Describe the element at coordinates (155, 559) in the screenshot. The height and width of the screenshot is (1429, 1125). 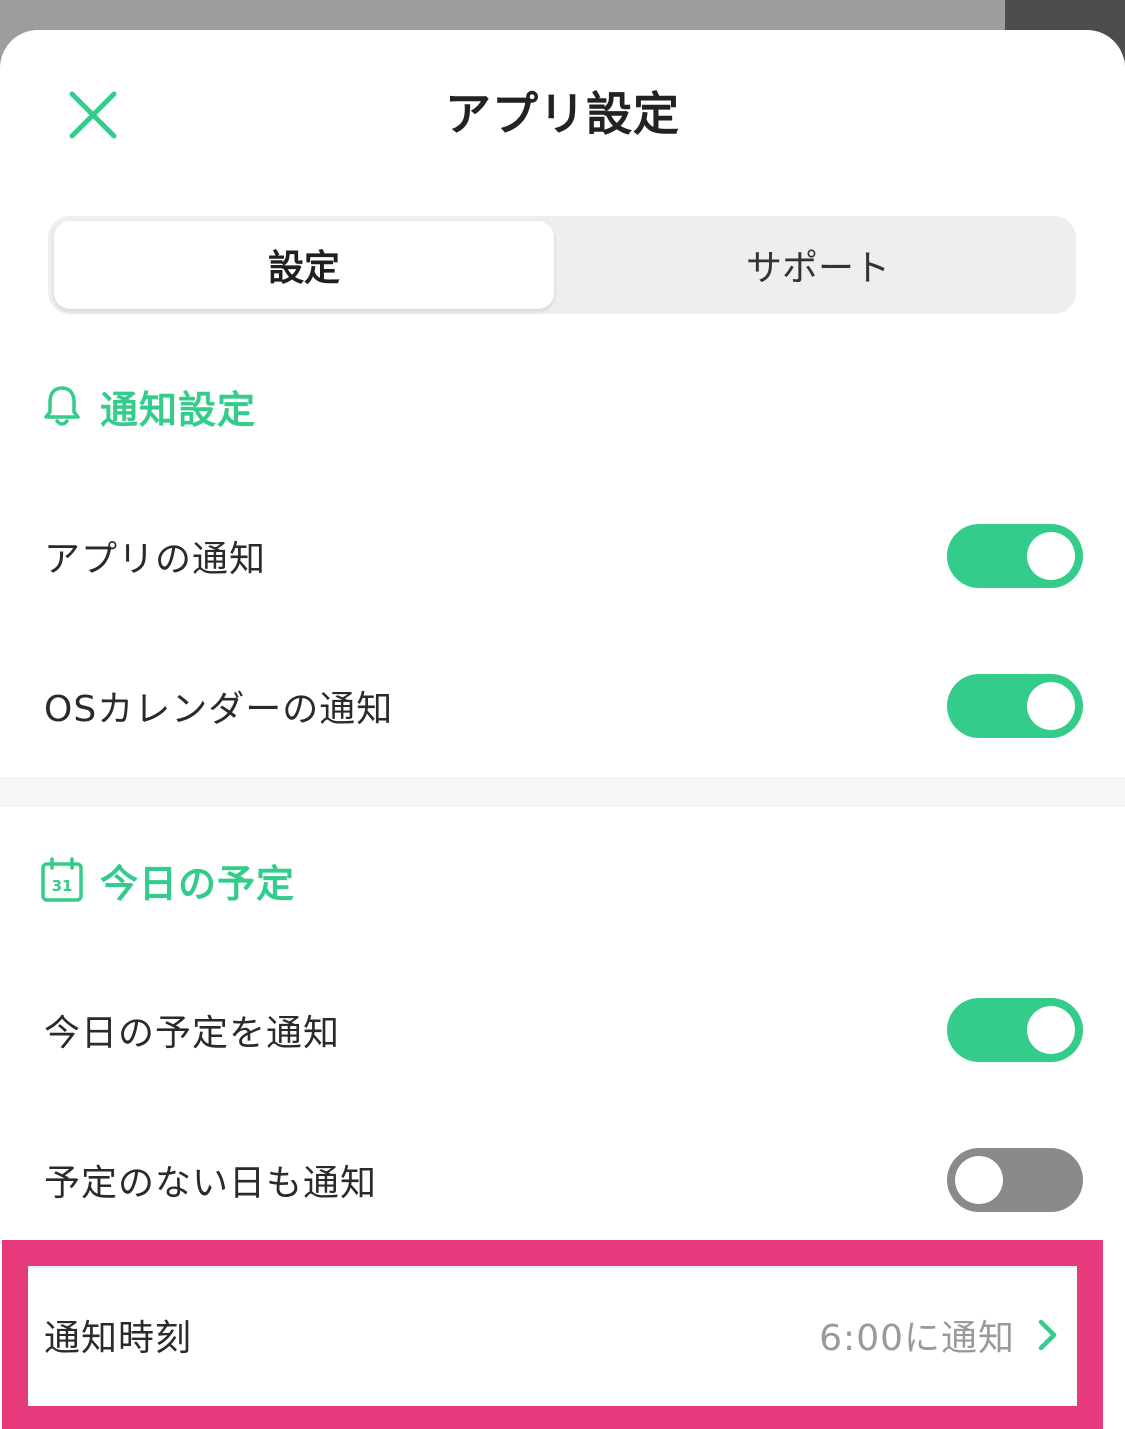
I see `setting-label: アプリの通知` at that location.